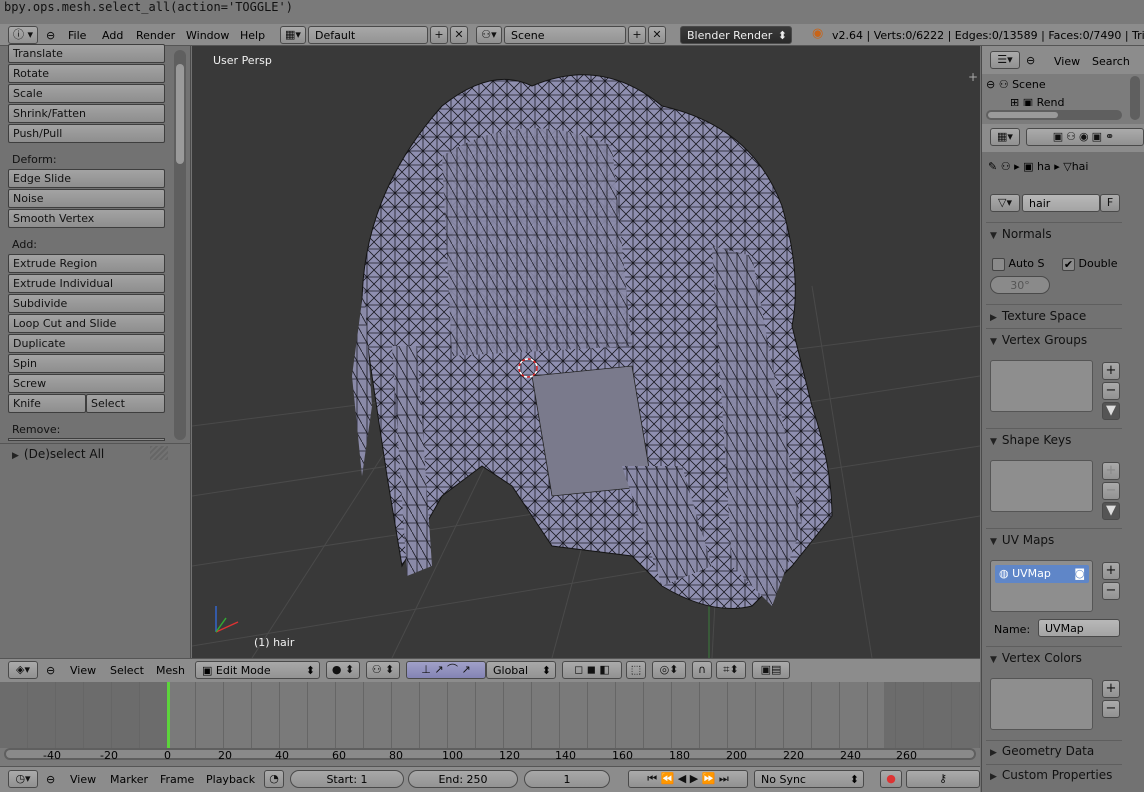 Image resolution: width=1144 pixels, height=792 pixels. What do you see at coordinates (973, 77) in the screenshot?
I see `properties-toggle-icon: +` at bounding box center [973, 77].